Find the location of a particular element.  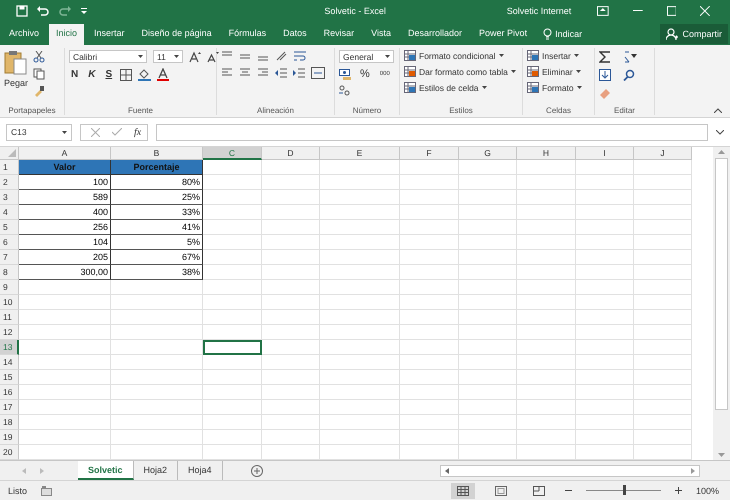

row-header: 8 is located at coordinates (9, 272).